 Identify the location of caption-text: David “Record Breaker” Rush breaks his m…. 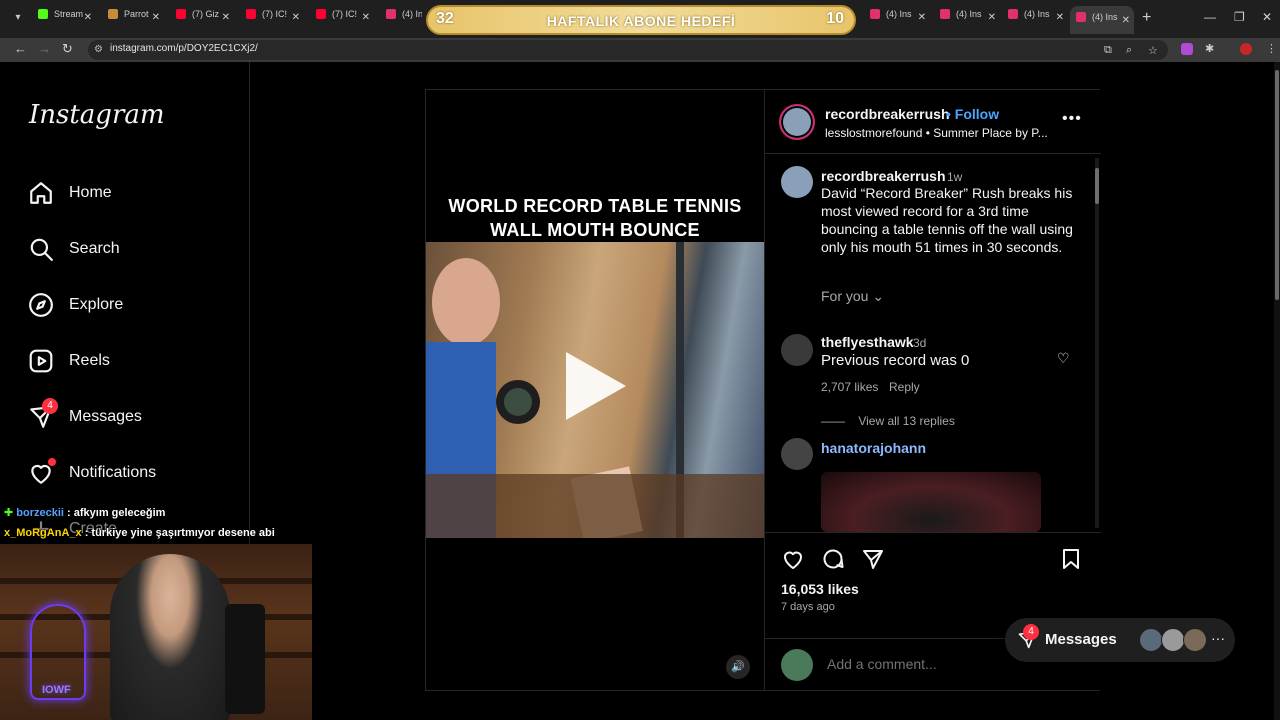
(947, 220).